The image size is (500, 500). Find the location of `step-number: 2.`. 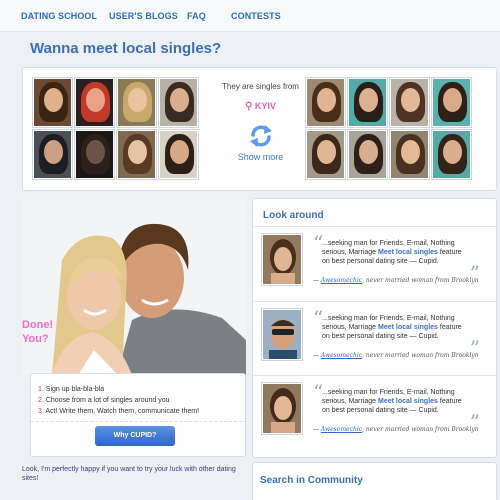

step-number: 2. is located at coordinates (41, 400).